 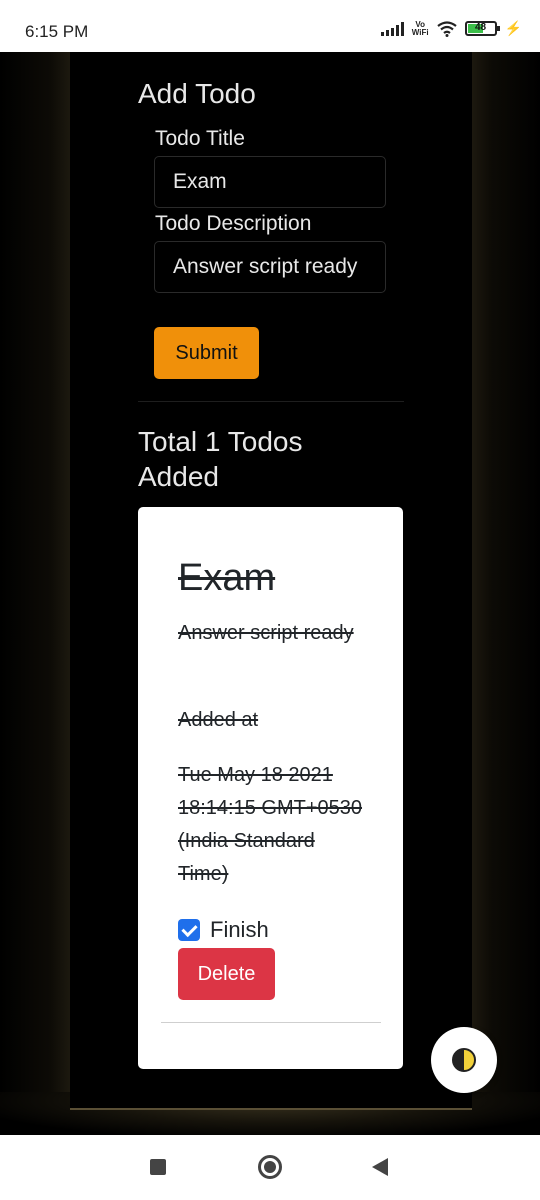 What do you see at coordinates (158, 1167) in the screenshot?
I see `recent-apps-icon` at bounding box center [158, 1167].